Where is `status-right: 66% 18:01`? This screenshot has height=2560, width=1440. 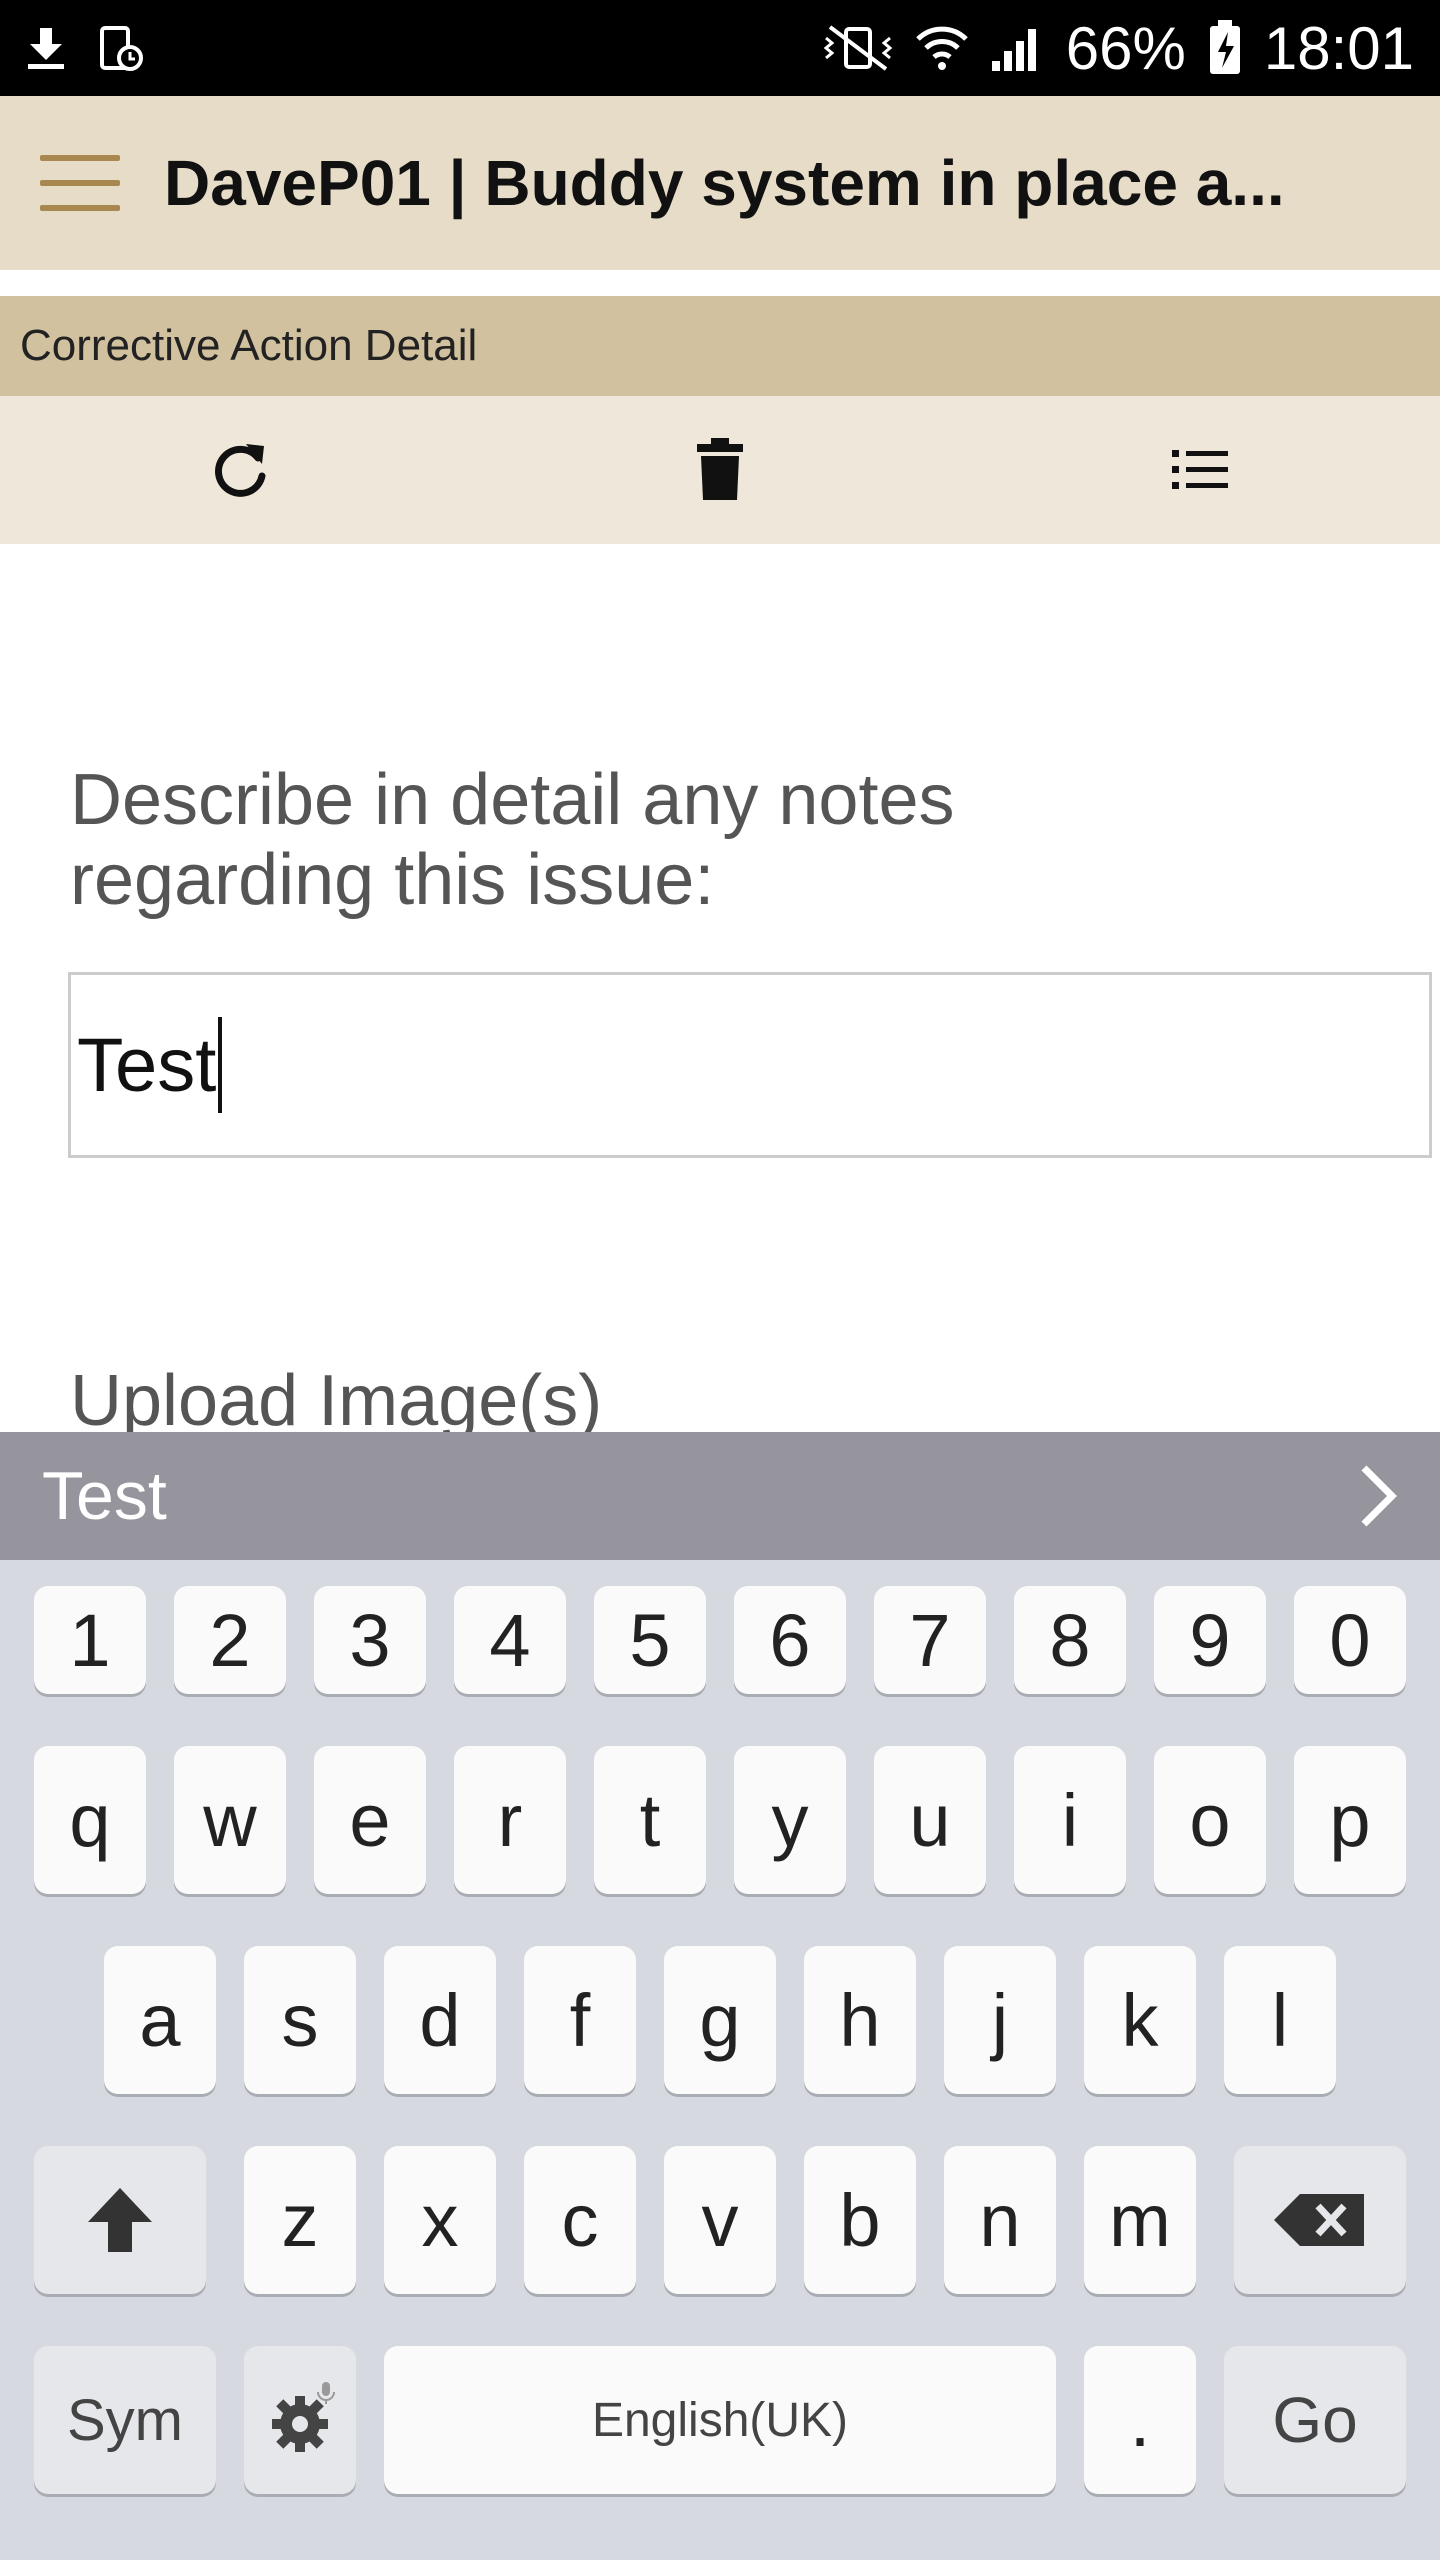
status-right: 66% 18:01 is located at coordinates (1118, 48).